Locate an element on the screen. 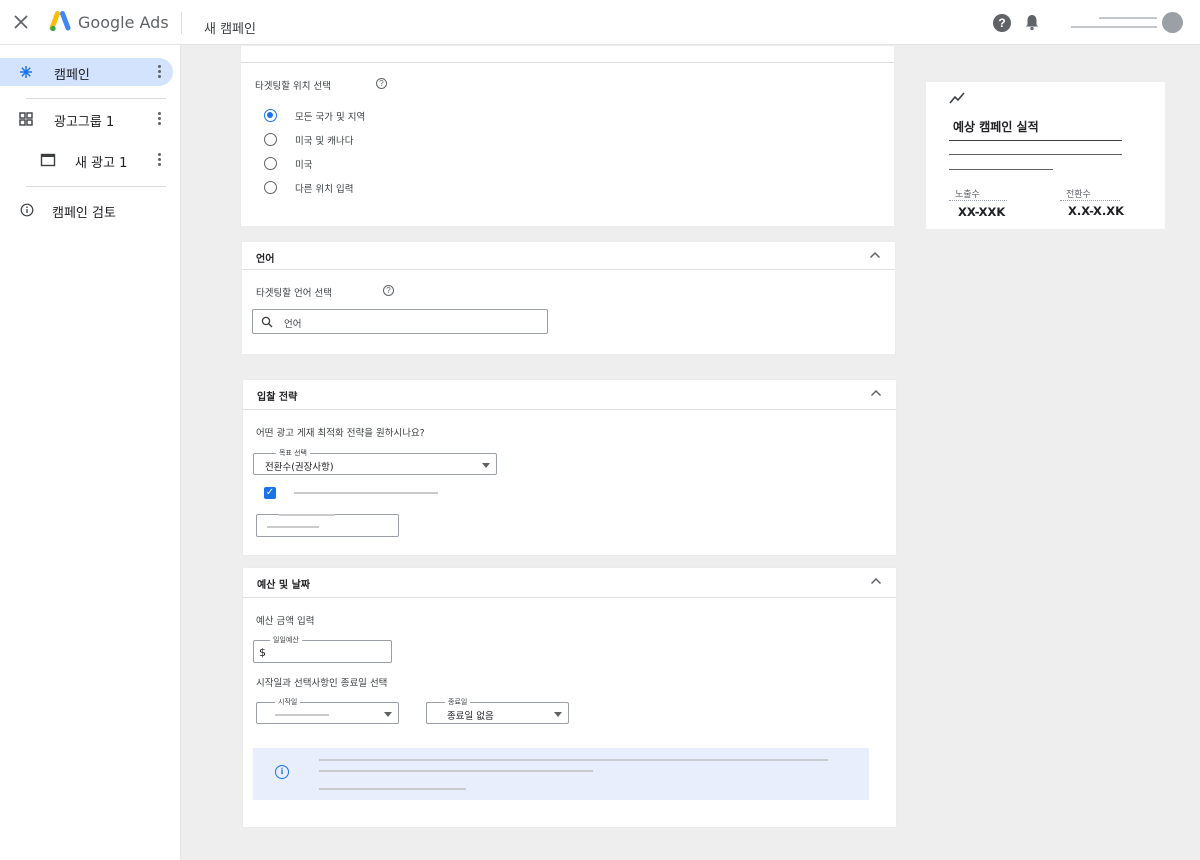 The height and width of the screenshot is (860, 1200). close-icon is located at coordinates (21, 22).